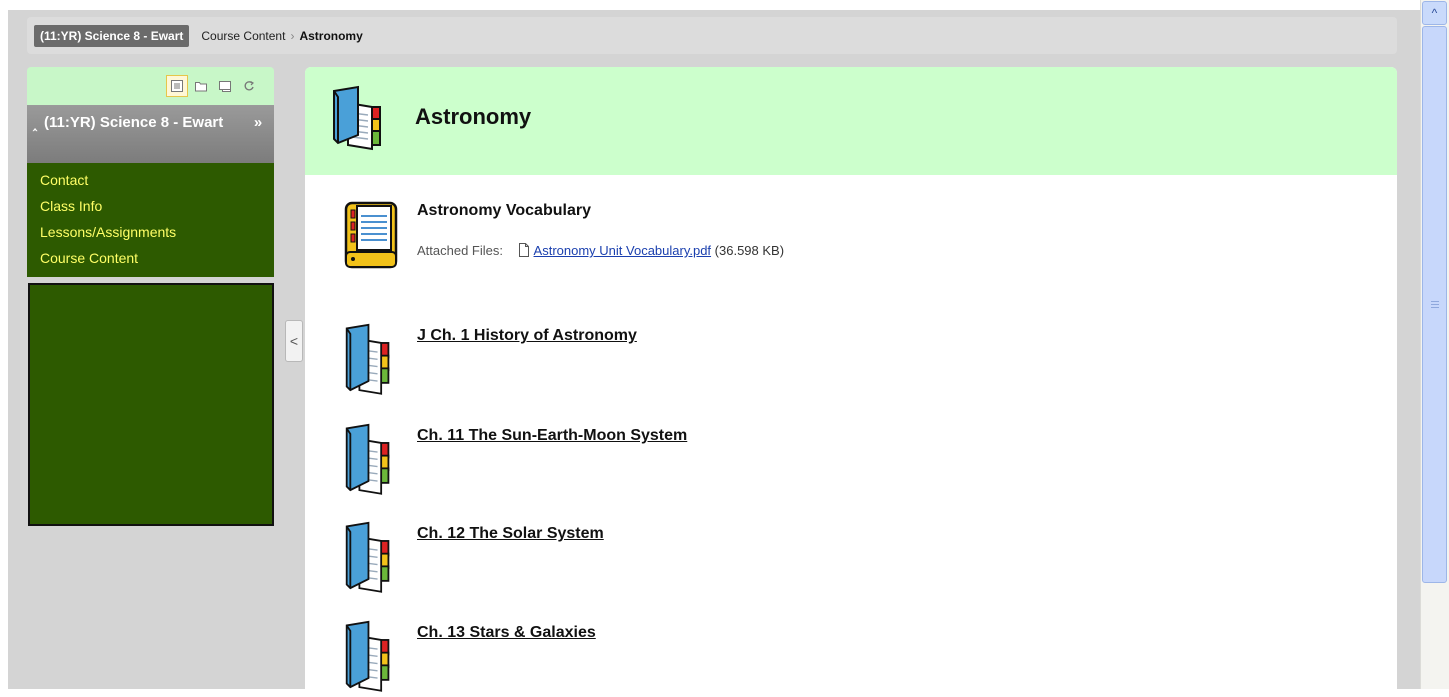  What do you see at coordinates (710, 5) in the screenshot?
I see `top-cutoff-strip` at bounding box center [710, 5].